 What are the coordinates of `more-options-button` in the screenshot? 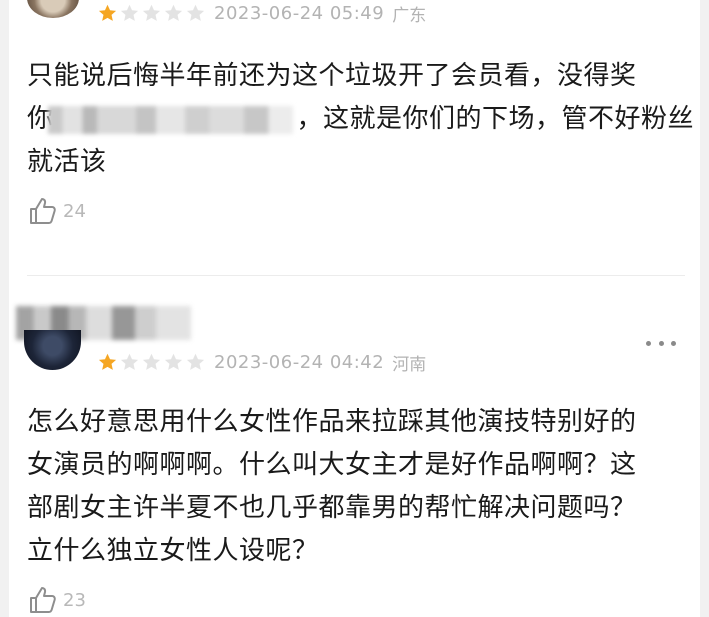 It's located at (661, 343).